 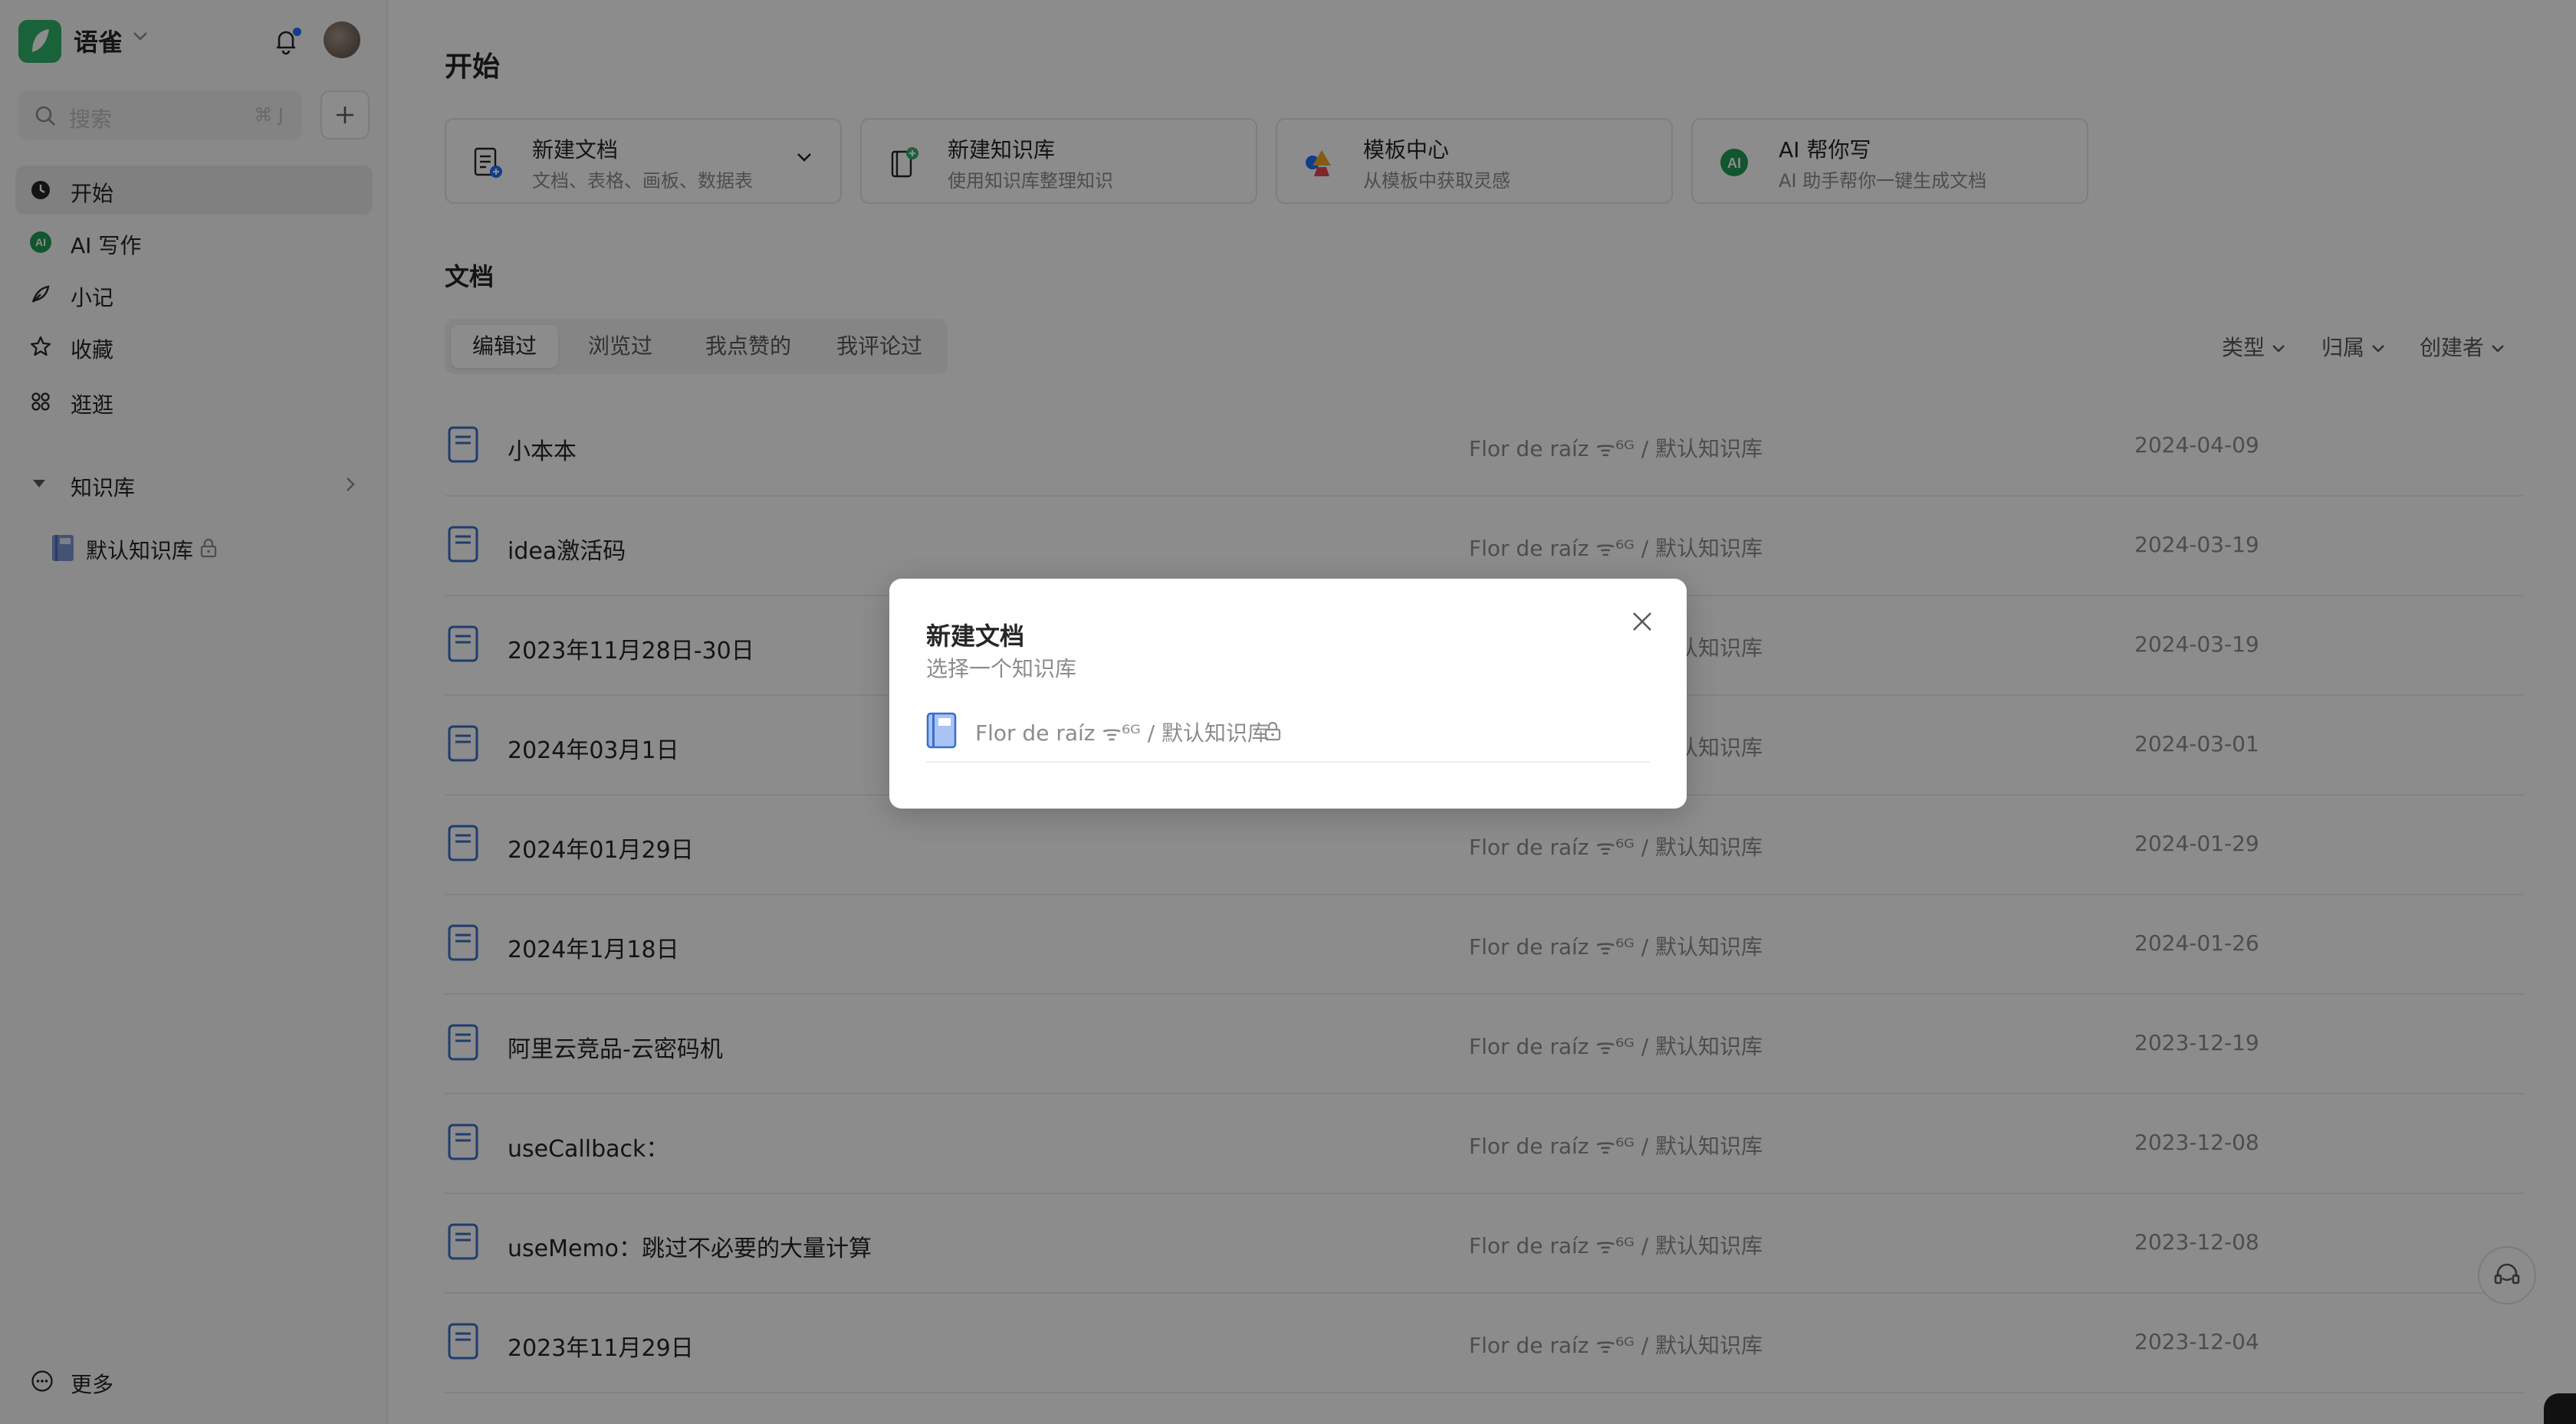 What do you see at coordinates (1273, 731) in the screenshot?
I see `lock-icon` at bounding box center [1273, 731].